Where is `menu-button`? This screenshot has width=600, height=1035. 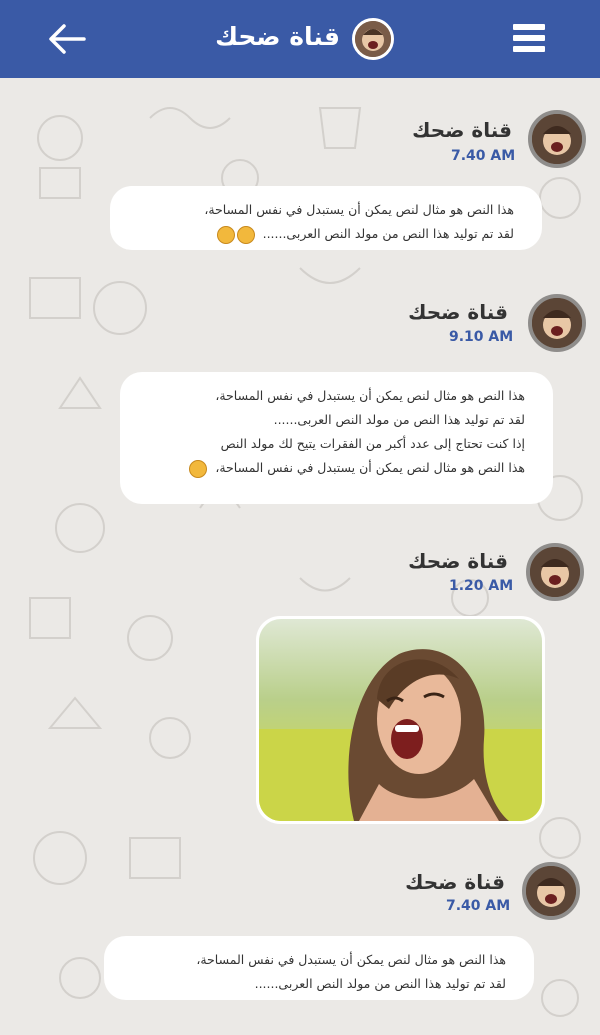
menu-button is located at coordinates (529, 38).